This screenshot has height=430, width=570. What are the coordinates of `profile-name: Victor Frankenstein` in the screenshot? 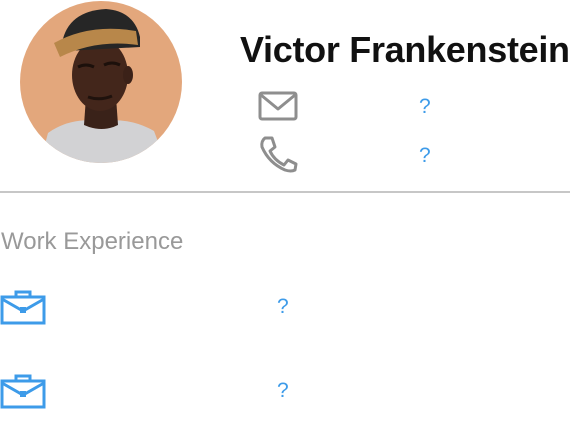 It's located at (405, 49).